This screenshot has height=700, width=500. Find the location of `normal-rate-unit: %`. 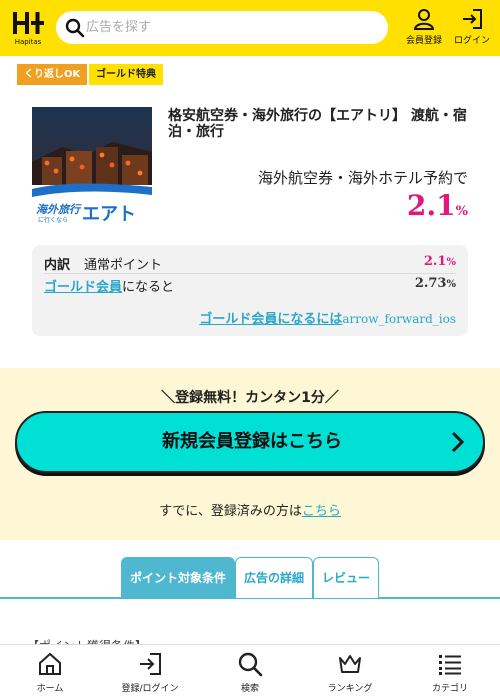

normal-rate-unit: % is located at coordinates (451, 262).